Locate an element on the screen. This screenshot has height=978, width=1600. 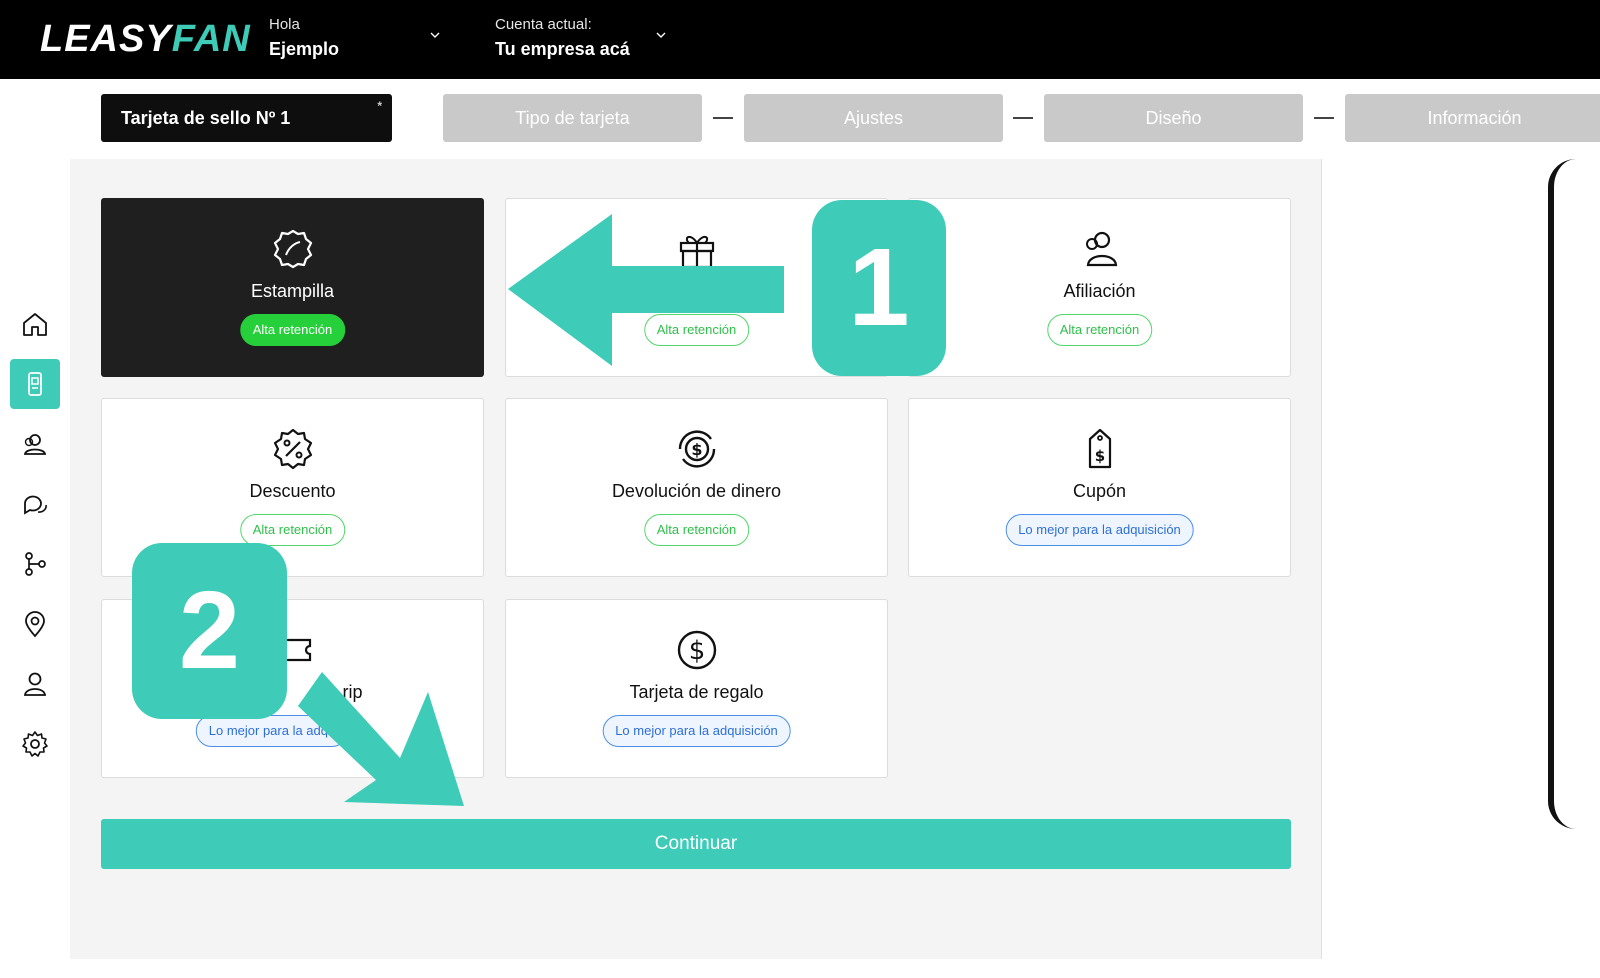
gift-icon is located at coordinates (697, 249).